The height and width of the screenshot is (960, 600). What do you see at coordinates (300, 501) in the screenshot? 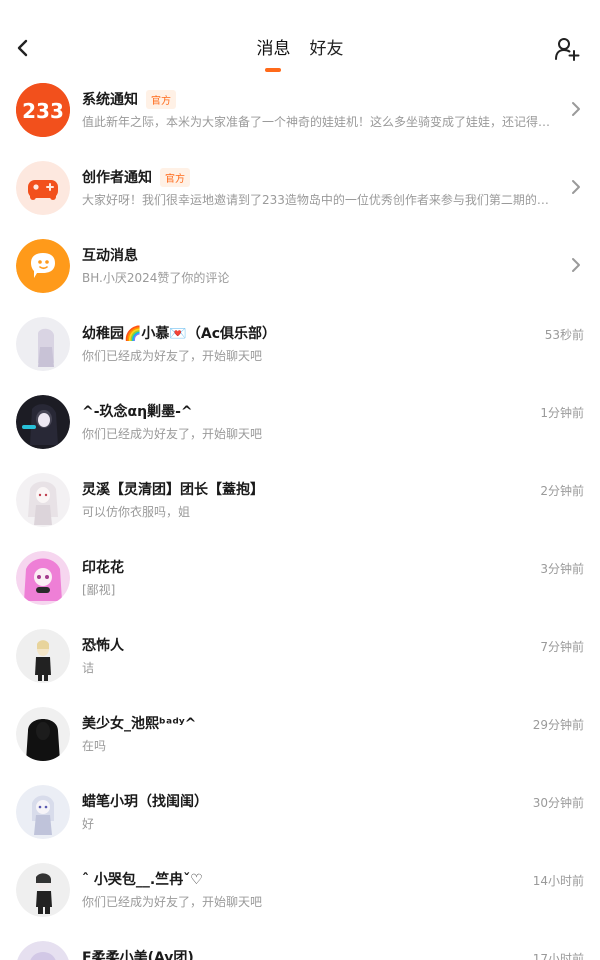
I see `list-item-conversation: 灵溪【灵清团】团长【蓋抱】 可以仿你衣服吗，姐 2分钟前` at bounding box center [300, 501].